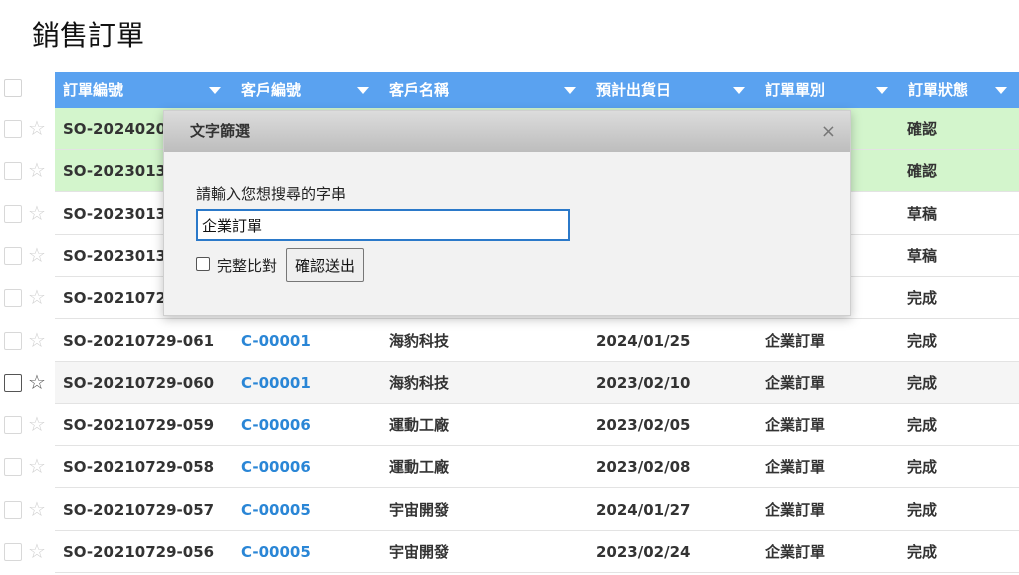 The image size is (1019, 575). What do you see at coordinates (271, 90) in the screenshot?
I see `header-label: 客戶編號` at bounding box center [271, 90].